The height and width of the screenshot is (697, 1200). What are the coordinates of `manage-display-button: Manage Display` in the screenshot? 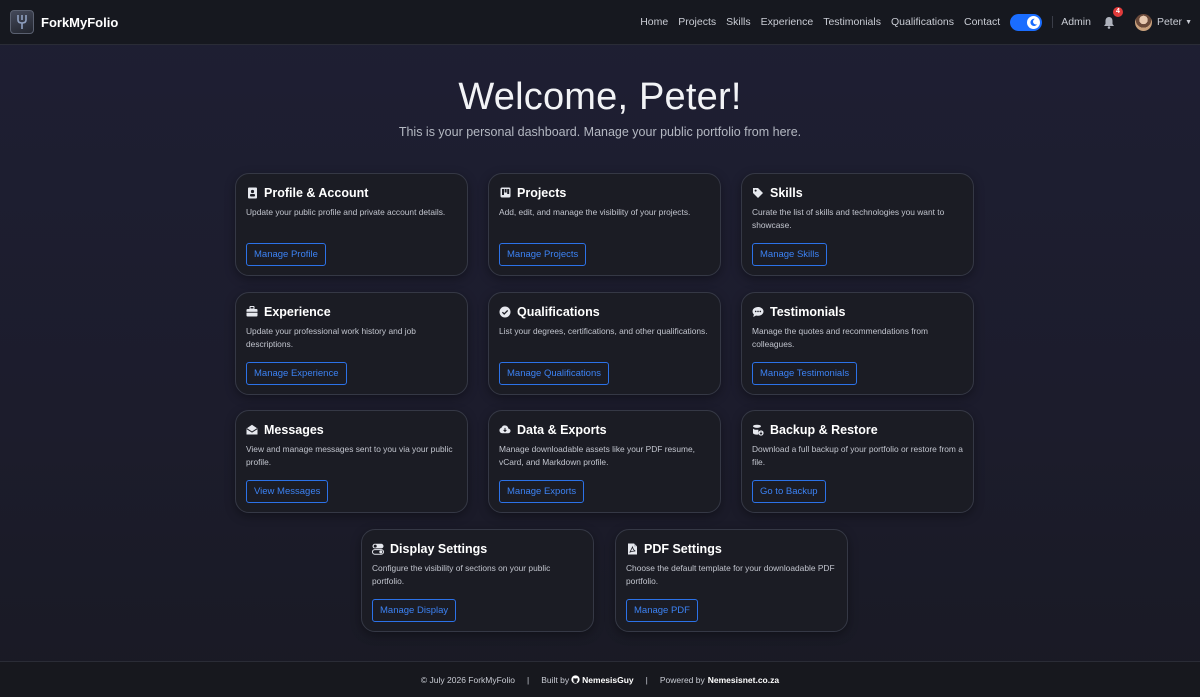 It's located at (414, 610).